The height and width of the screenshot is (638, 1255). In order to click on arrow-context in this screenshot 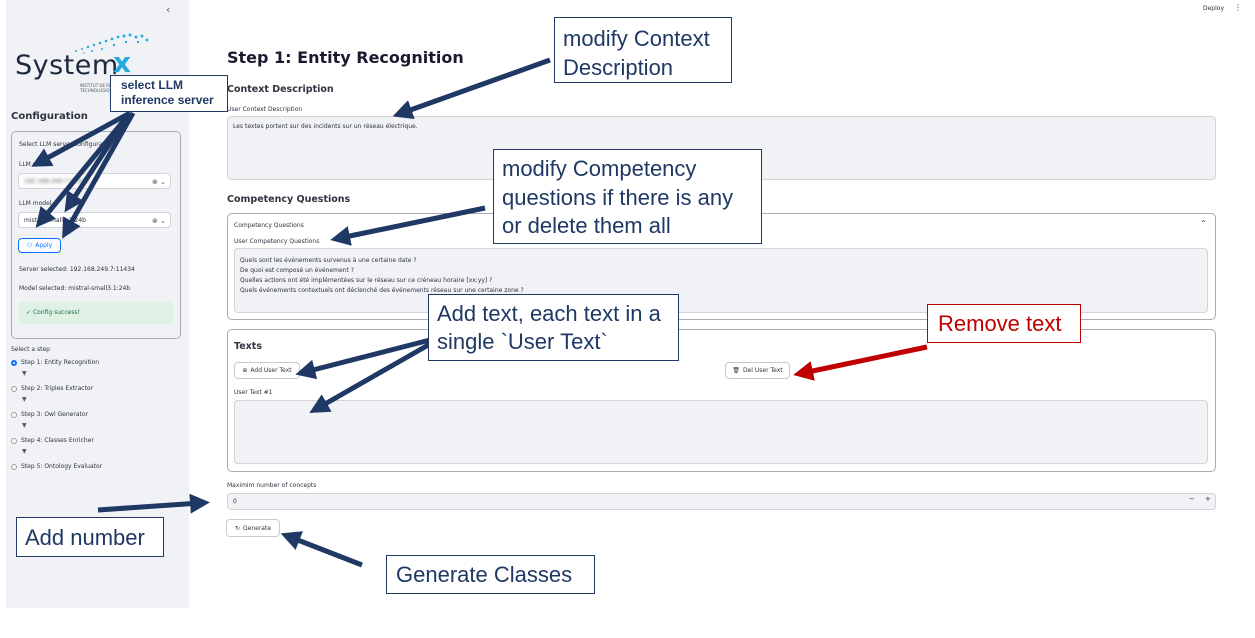, I will do `click(471, 88)`.